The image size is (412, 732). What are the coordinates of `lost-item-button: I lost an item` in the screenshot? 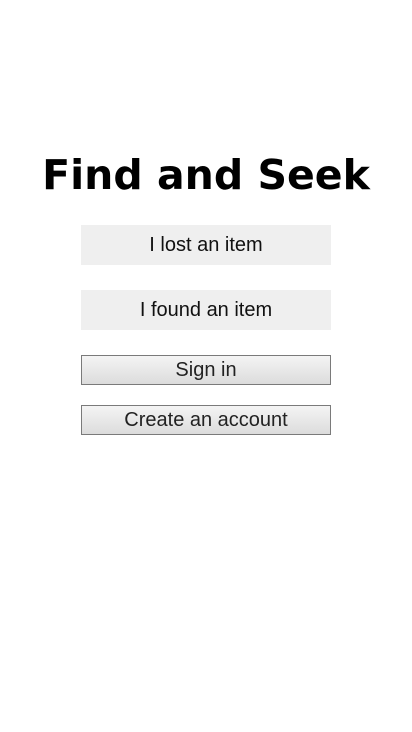 It's located at (206, 245).